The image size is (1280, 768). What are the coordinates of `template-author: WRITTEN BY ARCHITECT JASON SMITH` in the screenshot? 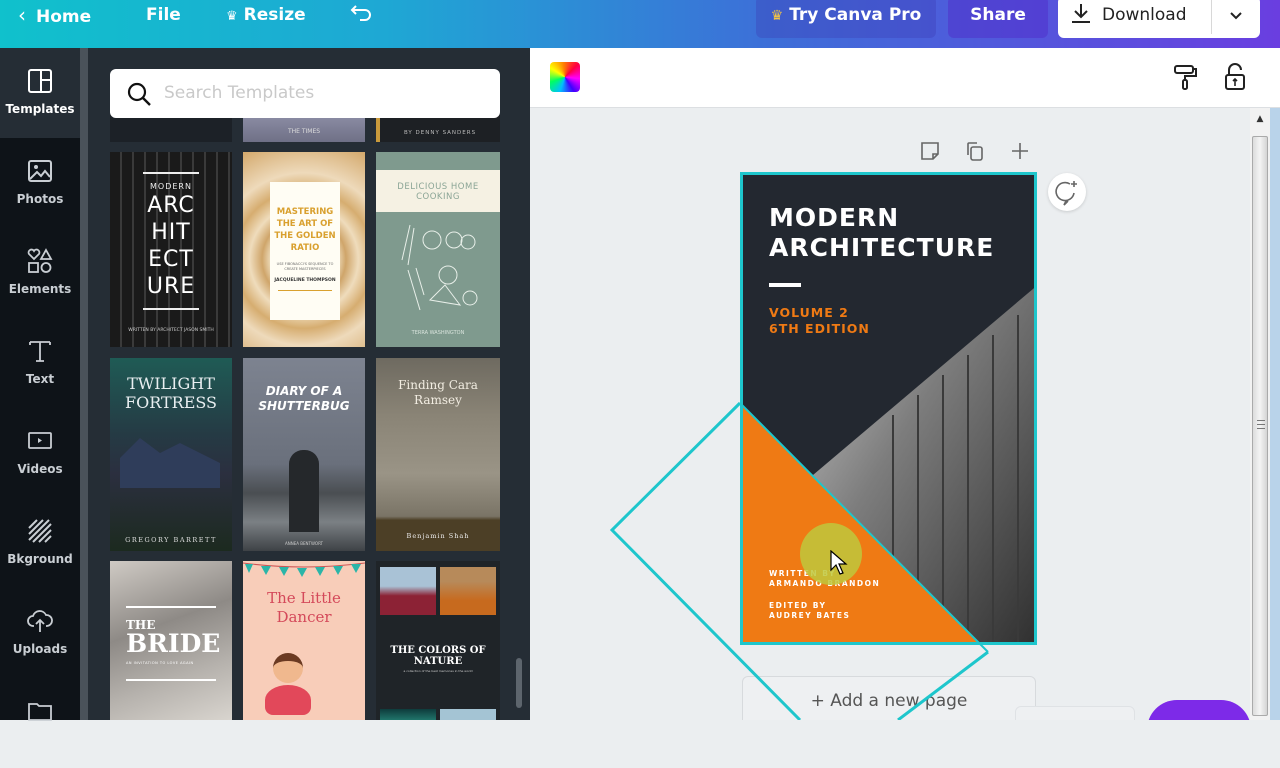 It's located at (171, 330).